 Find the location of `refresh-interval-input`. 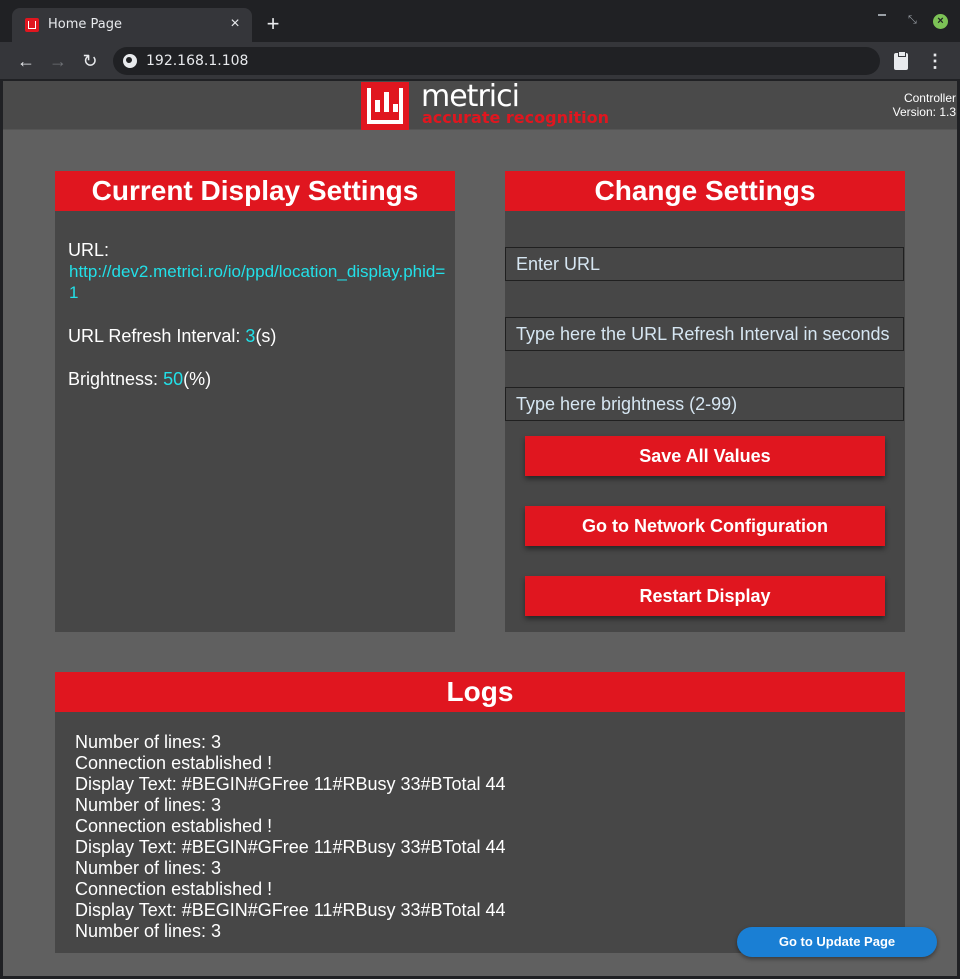

refresh-interval-input is located at coordinates (704, 334).